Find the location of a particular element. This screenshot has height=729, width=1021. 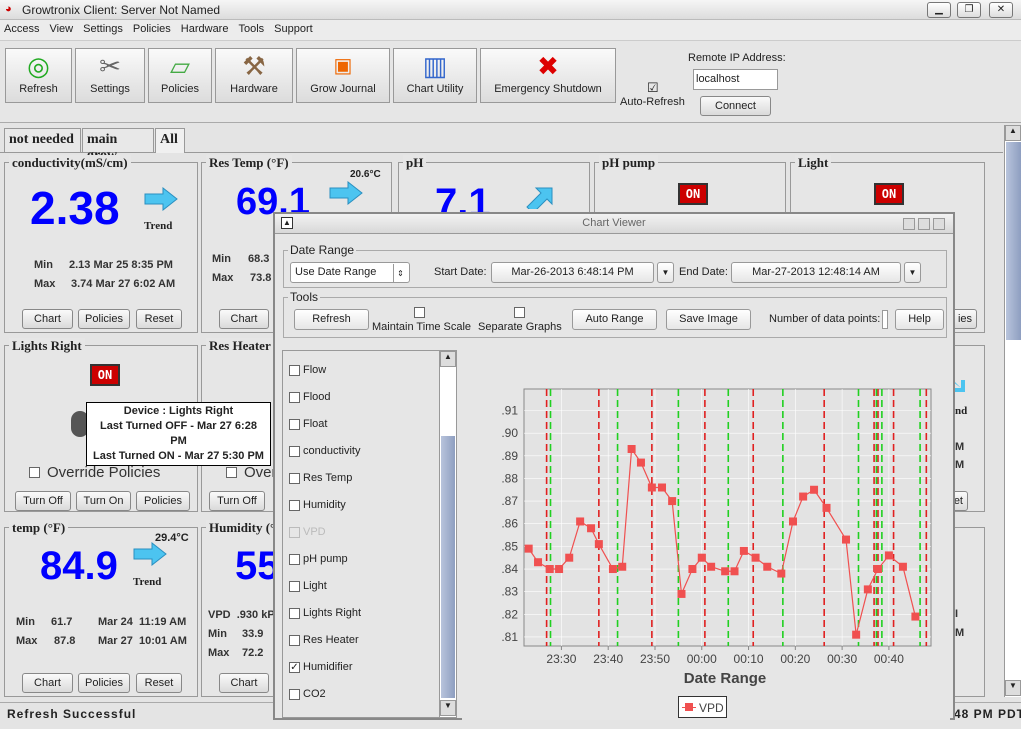

settings-button: ✂ Settings is located at coordinates (110, 75).